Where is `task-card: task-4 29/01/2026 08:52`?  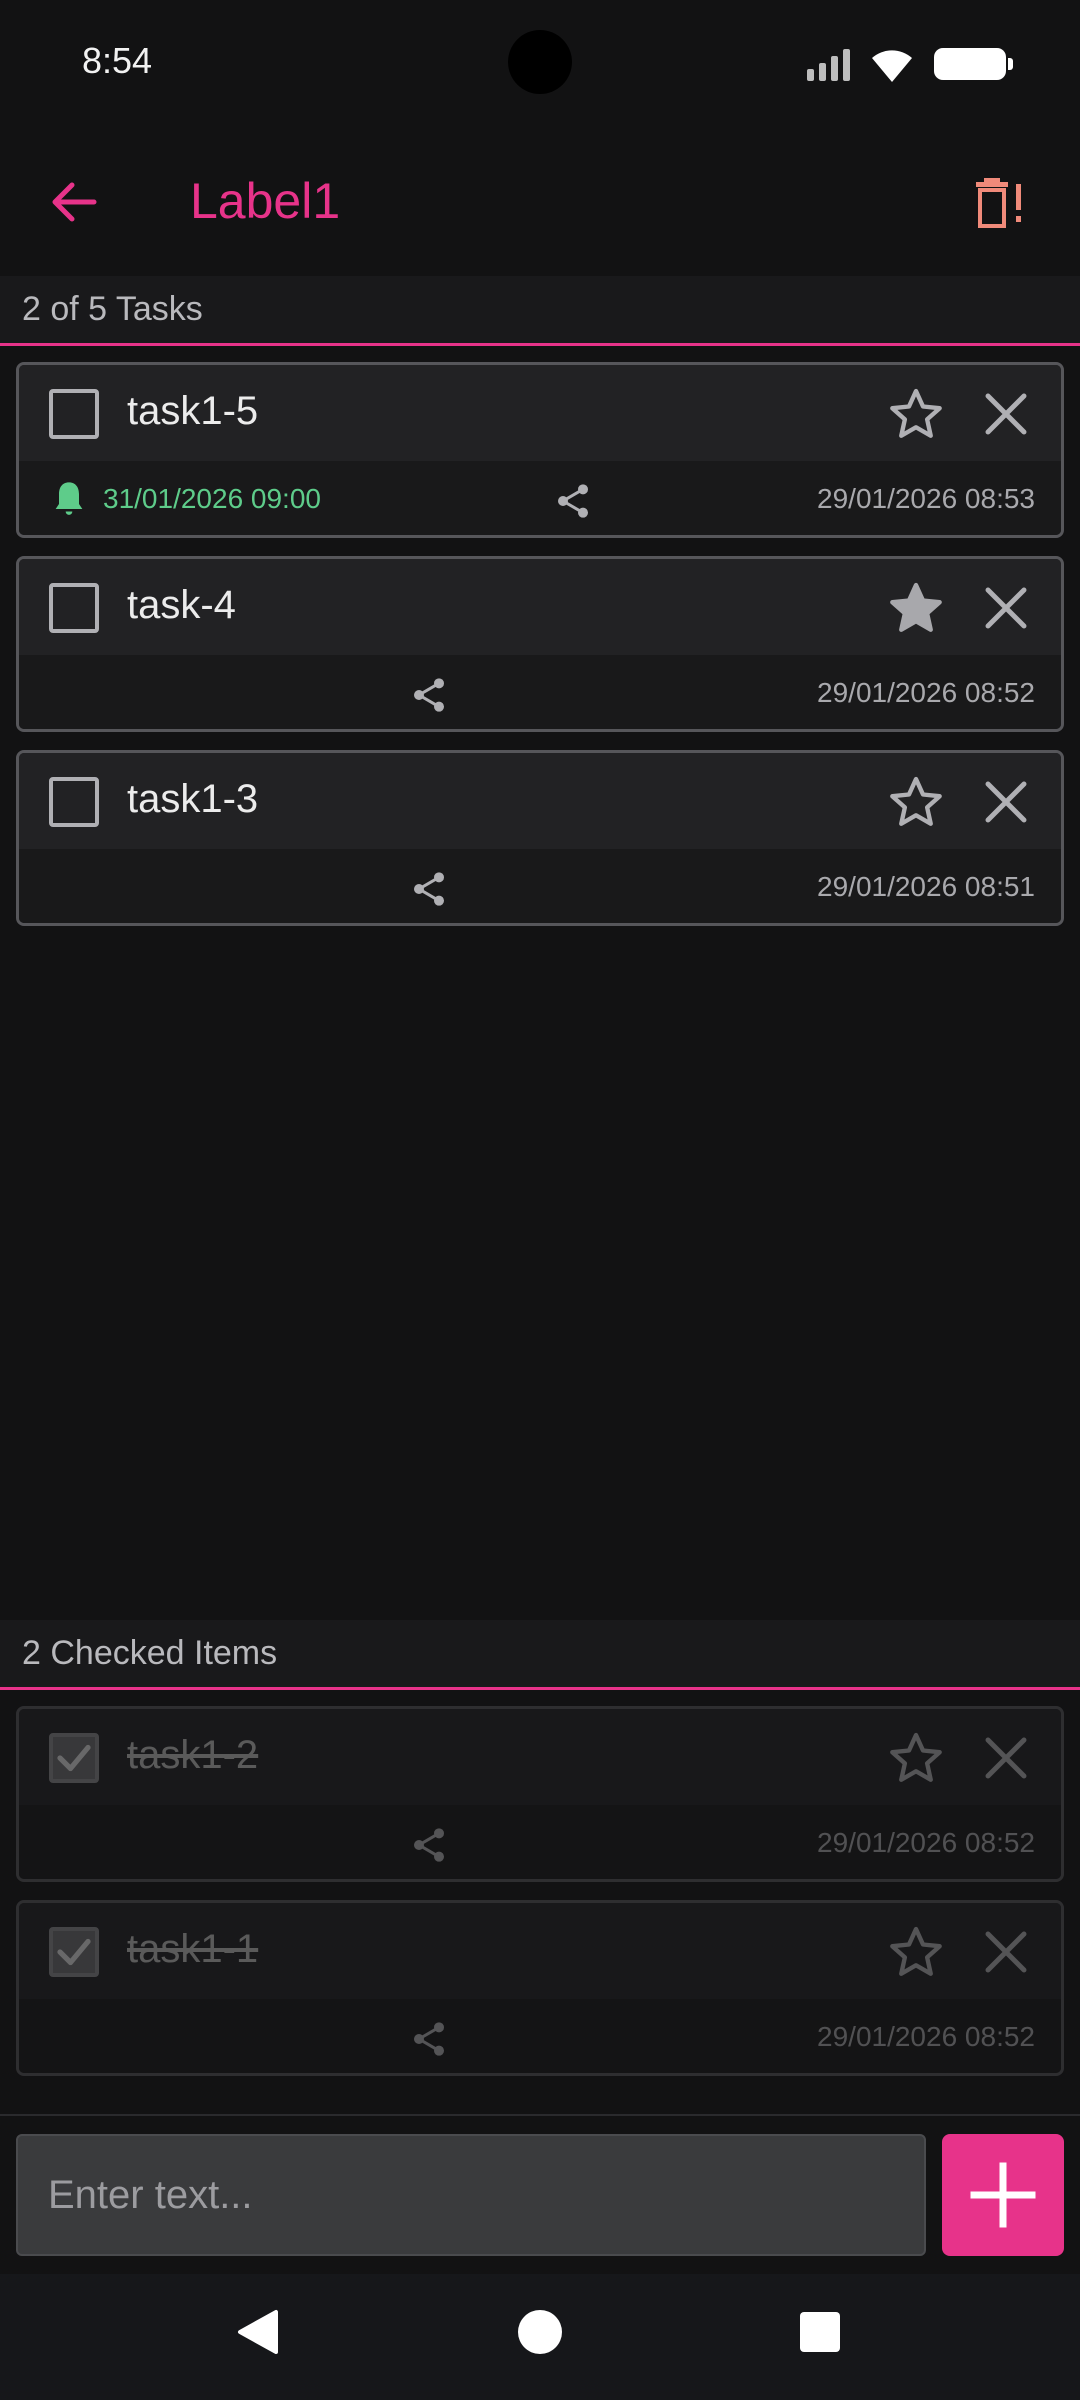
task-card: task-4 29/01/2026 08:52 is located at coordinates (540, 644).